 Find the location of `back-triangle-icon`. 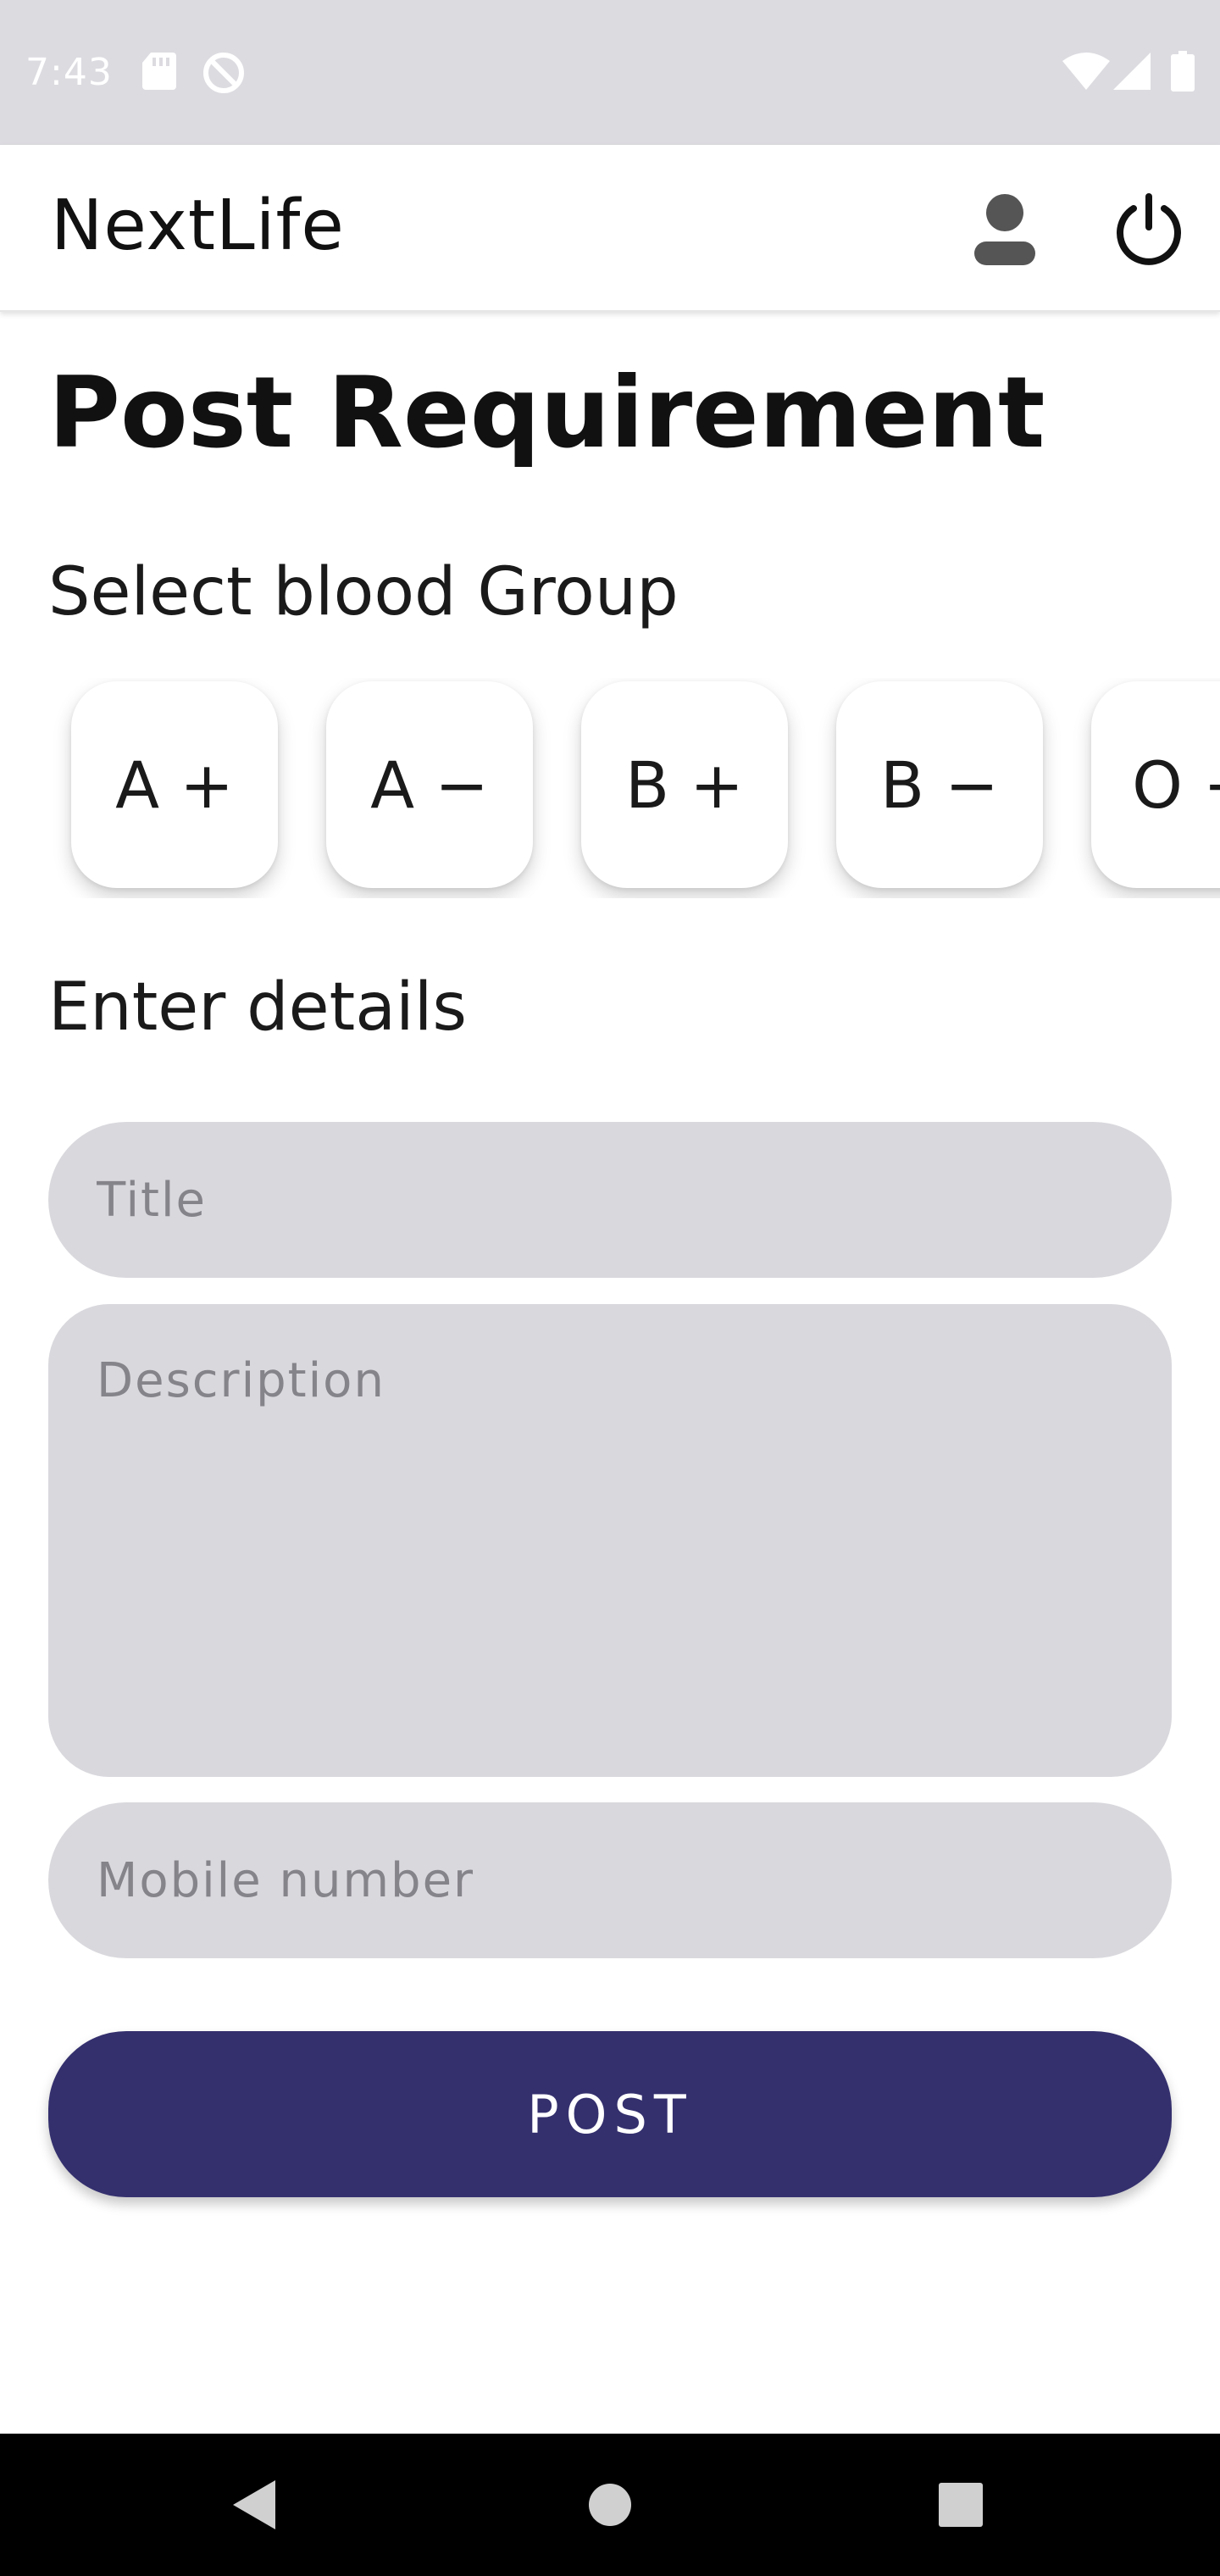

back-triangle-icon is located at coordinates (254, 2504).